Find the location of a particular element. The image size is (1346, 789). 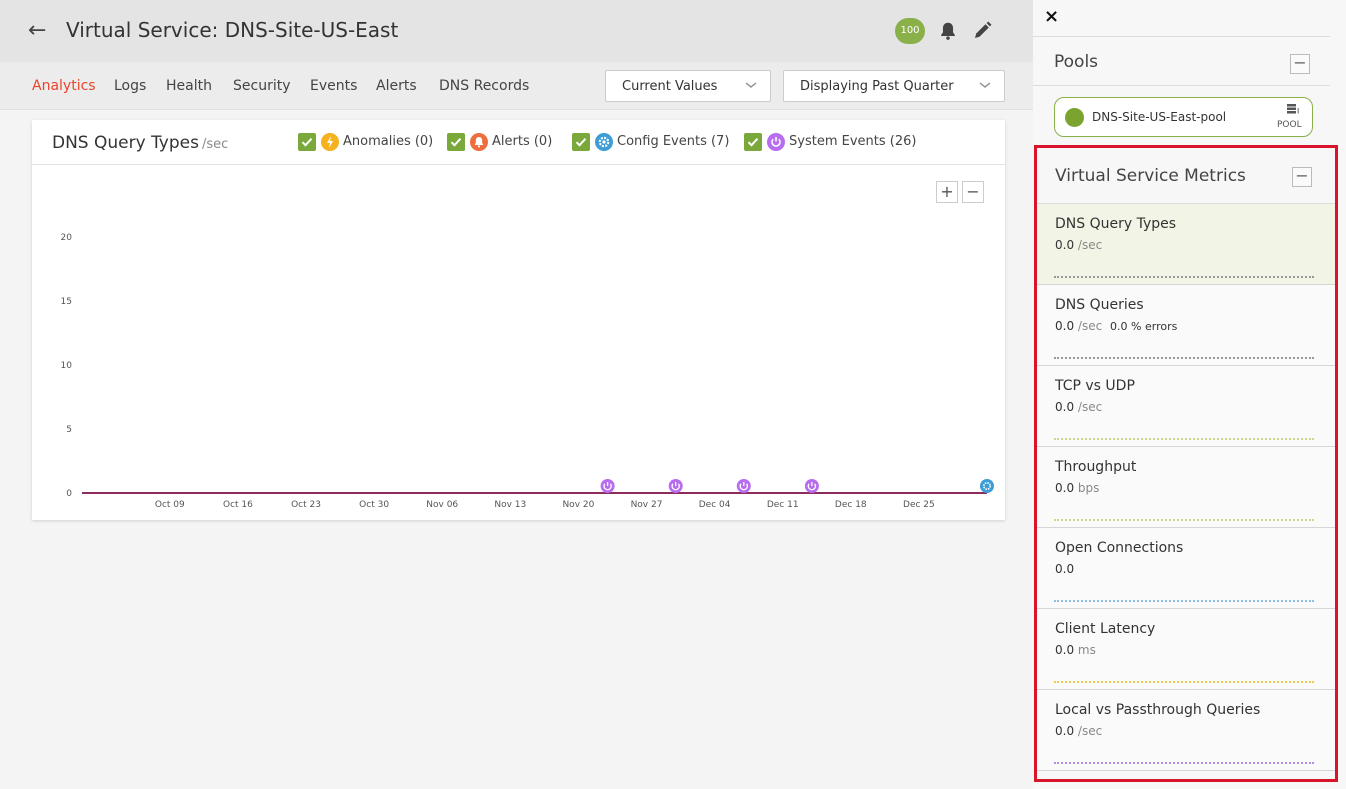

x-tick-label: Nov 13 is located at coordinates (510, 505).